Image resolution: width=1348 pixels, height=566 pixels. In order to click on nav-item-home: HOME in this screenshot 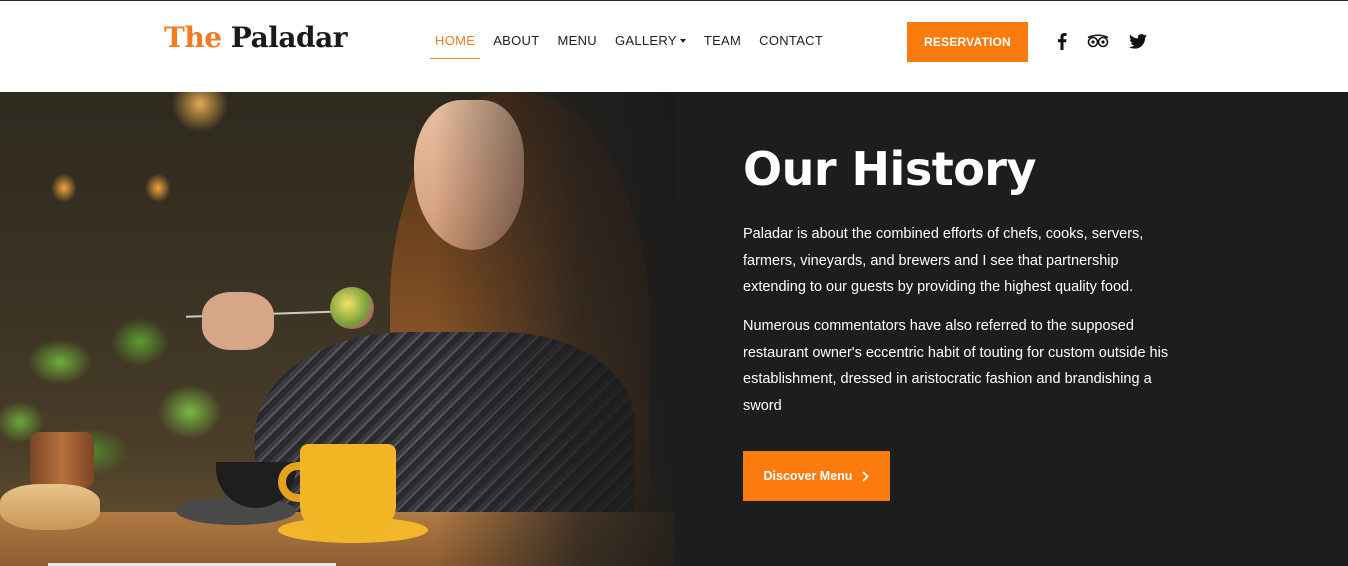, I will do `click(455, 46)`.